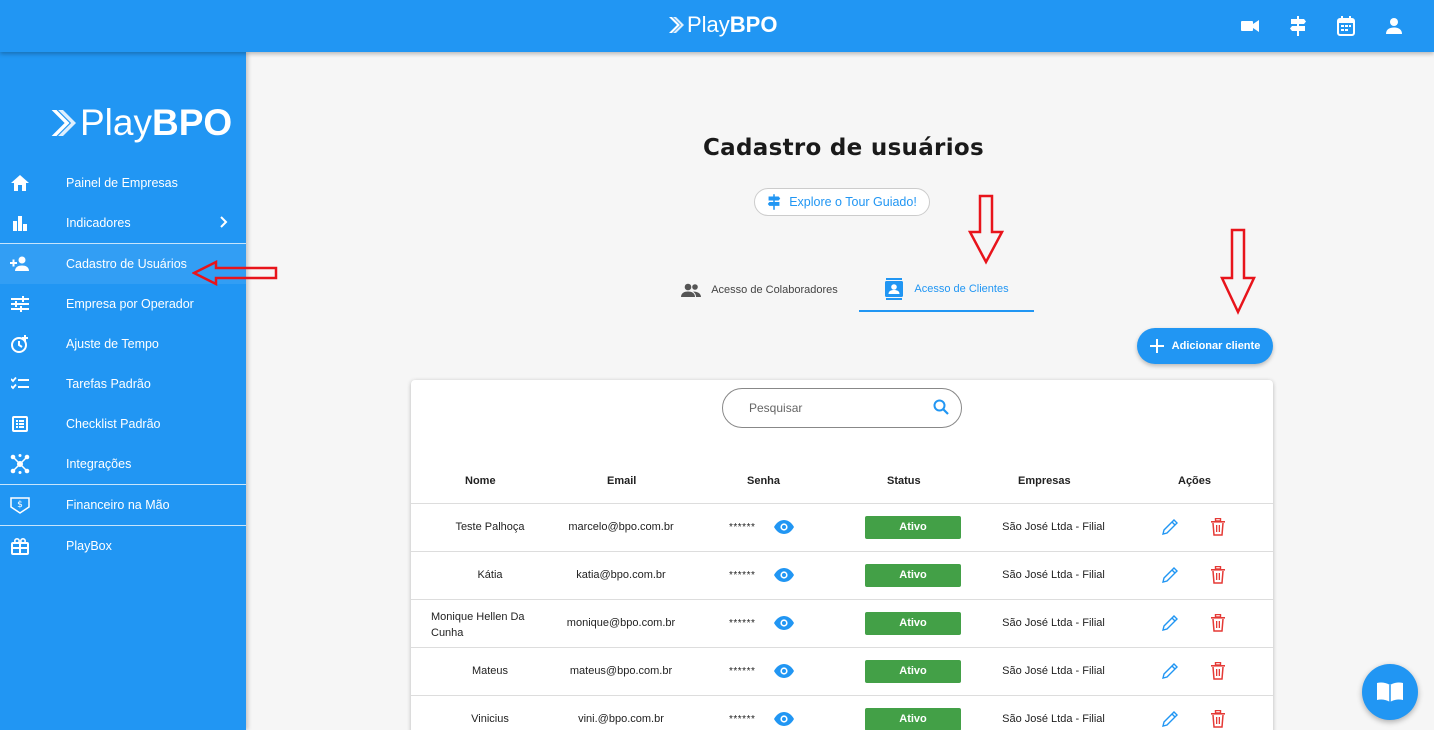 This screenshot has width=1434, height=730. I want to click on list-box-icon, so click(20, 424).